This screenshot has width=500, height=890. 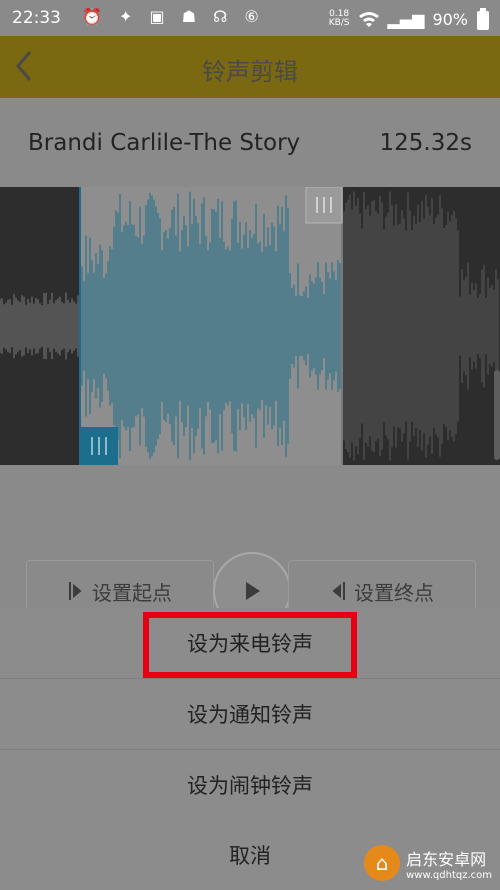 What do you see at coordinates (99, 446) in the screenshot?
I see `start-handle` at bounding box center [99, 446].